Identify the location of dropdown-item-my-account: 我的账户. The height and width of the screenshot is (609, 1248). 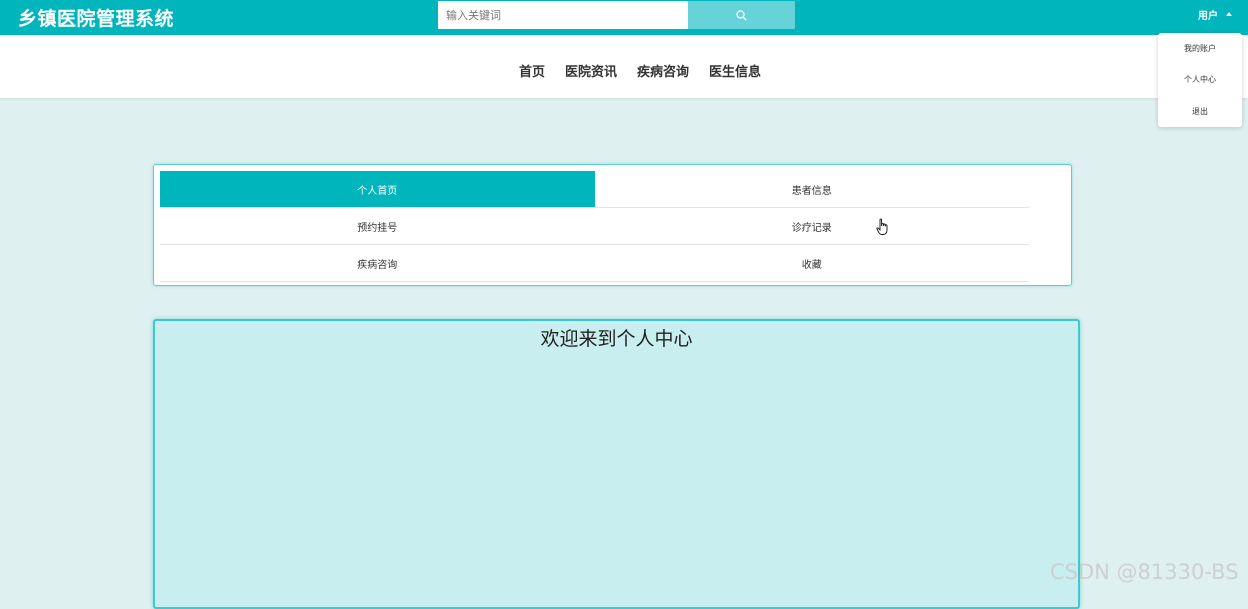
(1200, 48).